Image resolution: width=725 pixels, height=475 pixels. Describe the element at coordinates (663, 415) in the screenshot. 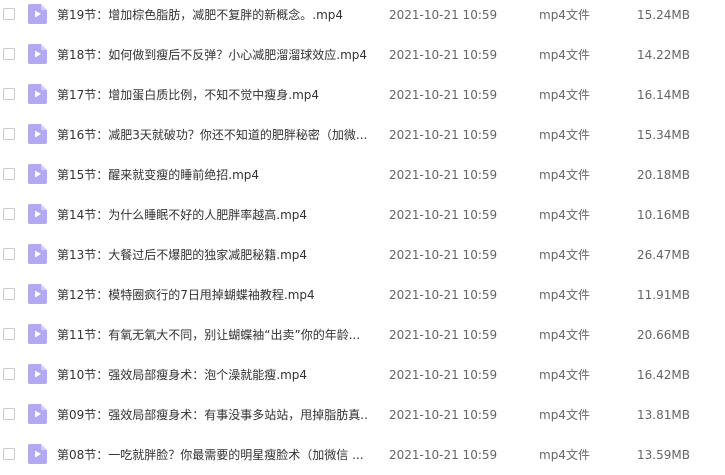

I see `file-size: 13.81MB` at that location.